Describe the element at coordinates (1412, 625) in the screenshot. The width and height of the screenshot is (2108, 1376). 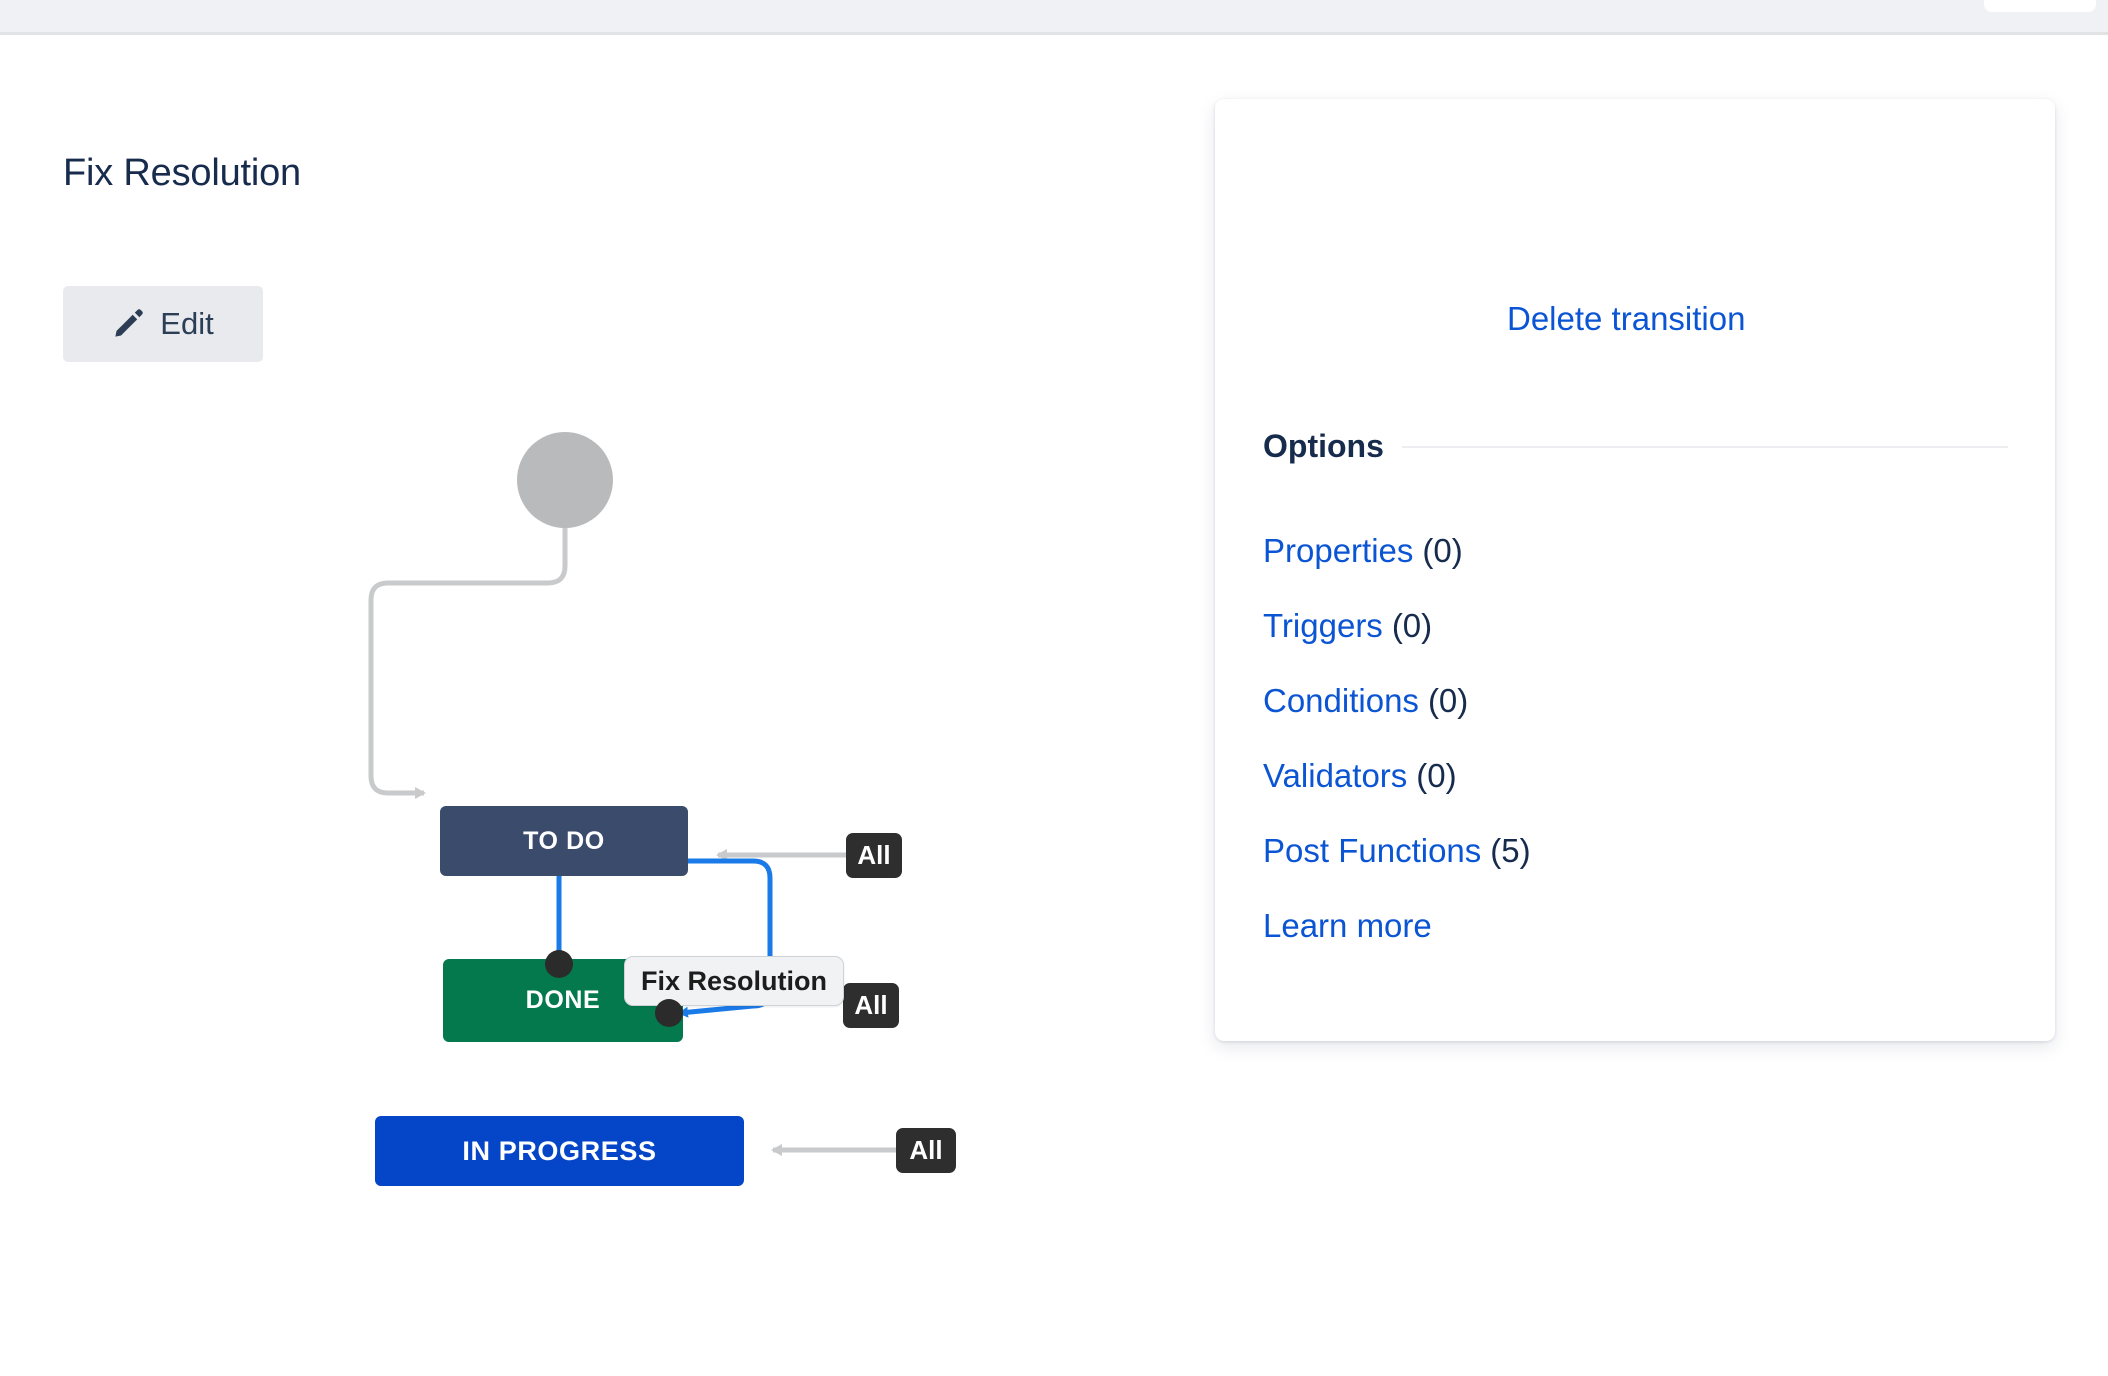
I see `option-count-triggers: (0)` at that location.